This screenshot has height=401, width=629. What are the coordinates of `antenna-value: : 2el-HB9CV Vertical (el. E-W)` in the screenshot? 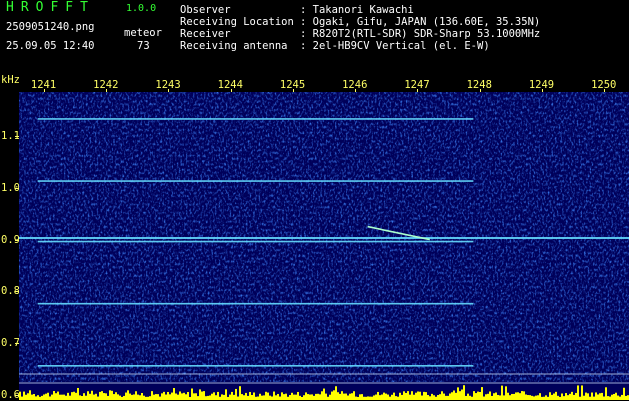 It's located at (395, 46).